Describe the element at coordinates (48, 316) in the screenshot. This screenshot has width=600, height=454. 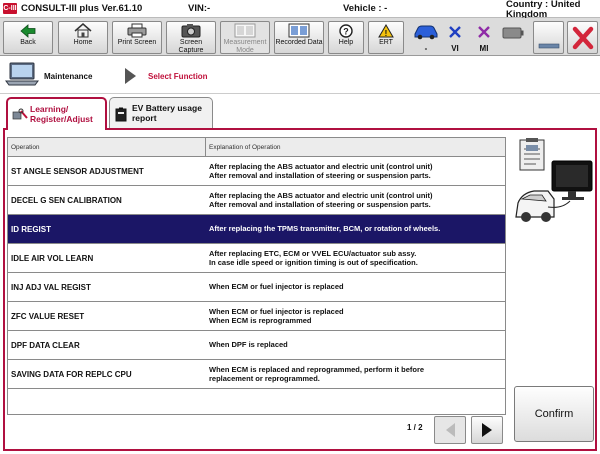
I see `row-operation: ZFC VALUE RESET` at that location.